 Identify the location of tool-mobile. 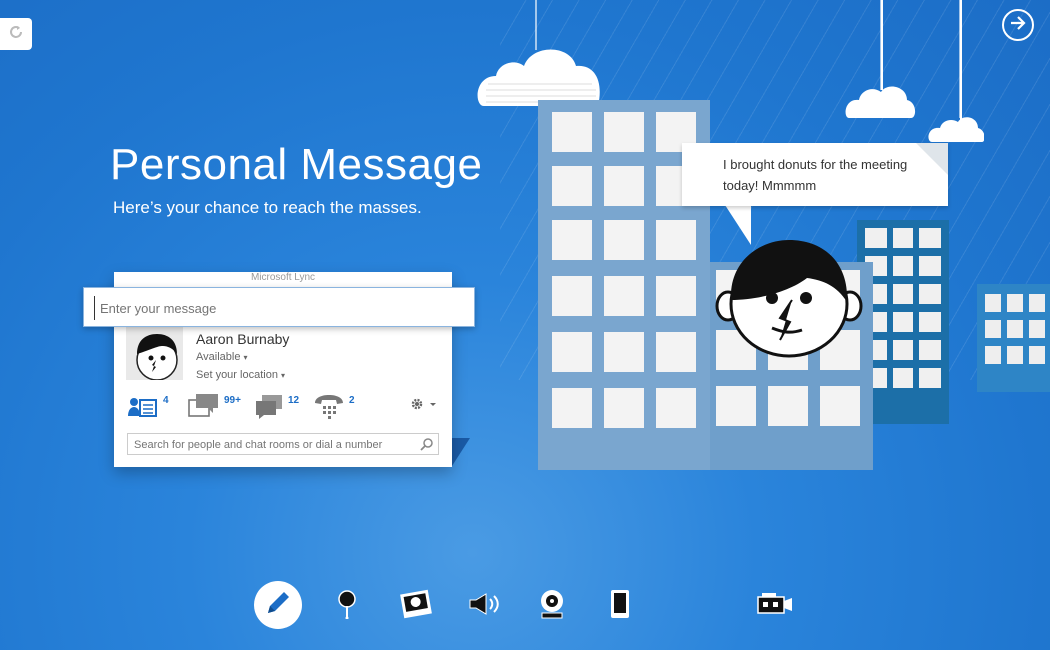
(620, 606).